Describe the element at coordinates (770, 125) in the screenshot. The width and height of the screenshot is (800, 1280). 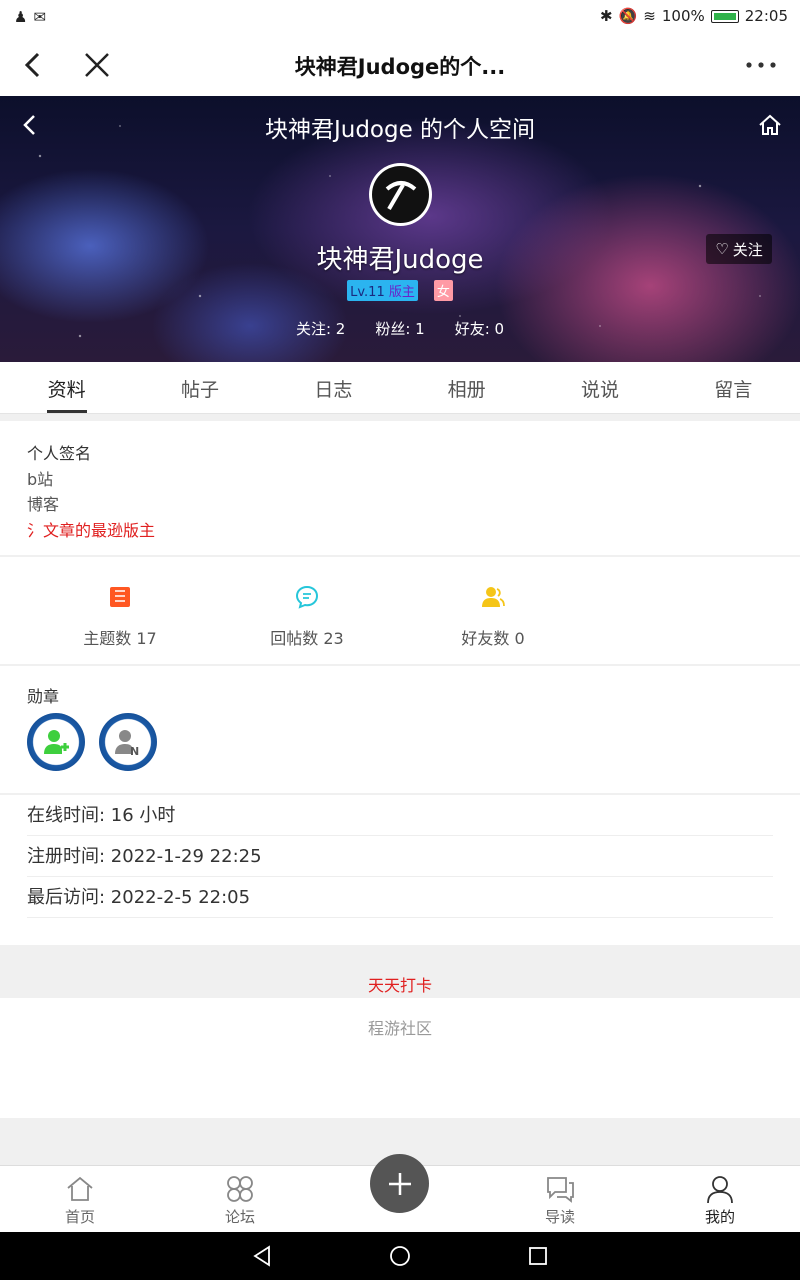
I see `home-icon` at that location.